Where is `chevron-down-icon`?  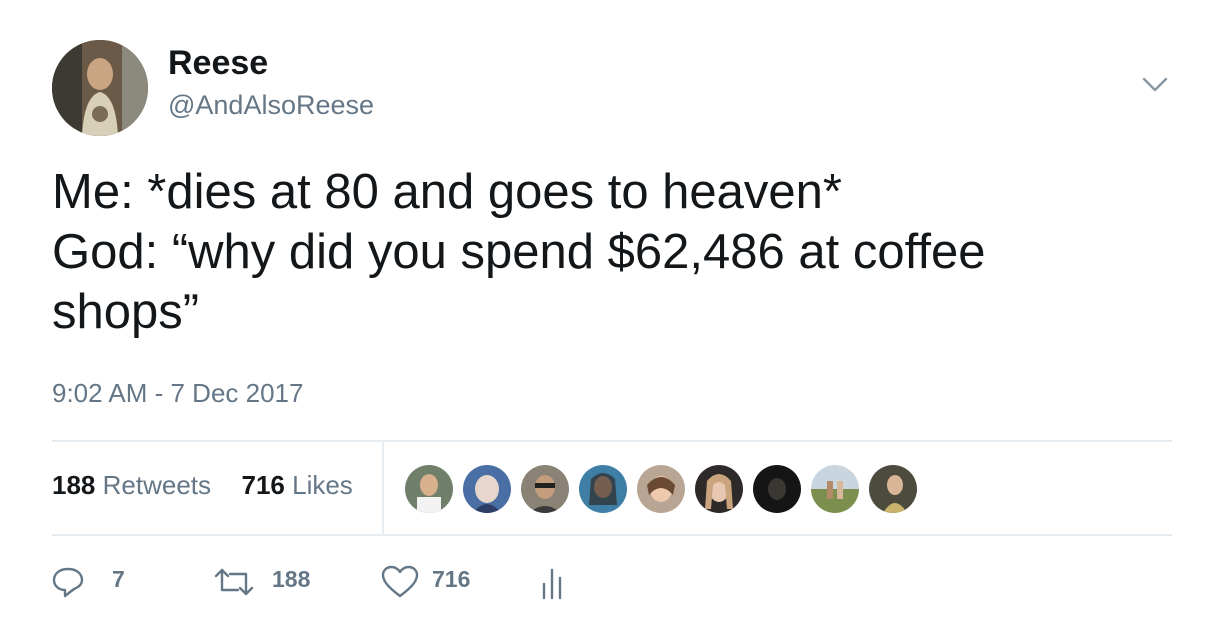 chevron-down-icon is located at coordinates (1155, 85).